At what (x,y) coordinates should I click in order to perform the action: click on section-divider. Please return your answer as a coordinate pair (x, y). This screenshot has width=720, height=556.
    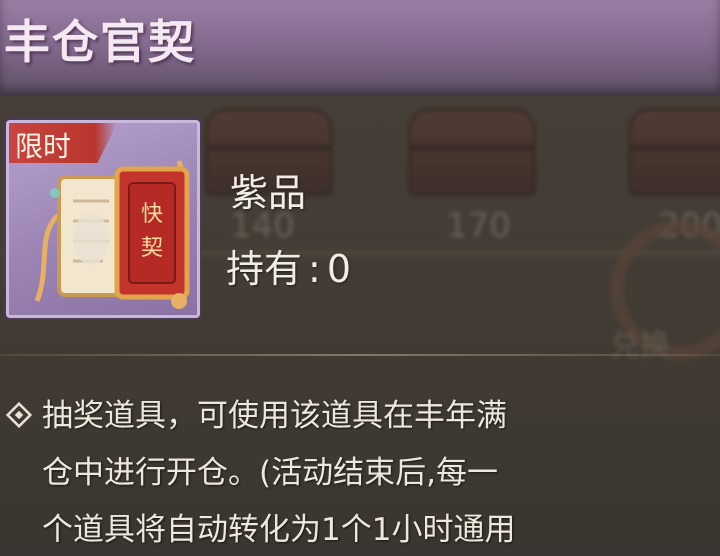
    Looking at the image, I should click on (360, 355).